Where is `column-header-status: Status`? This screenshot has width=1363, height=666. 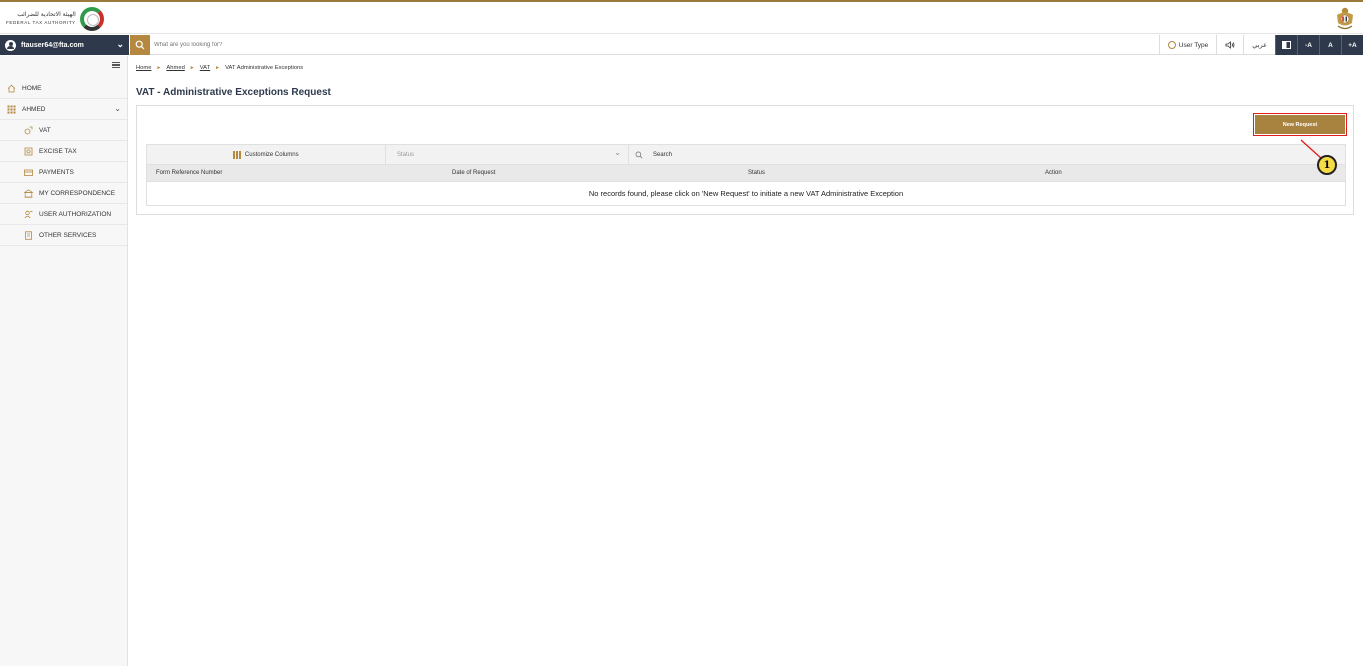
column-header-status: Status is located at coordinates (756, 173).